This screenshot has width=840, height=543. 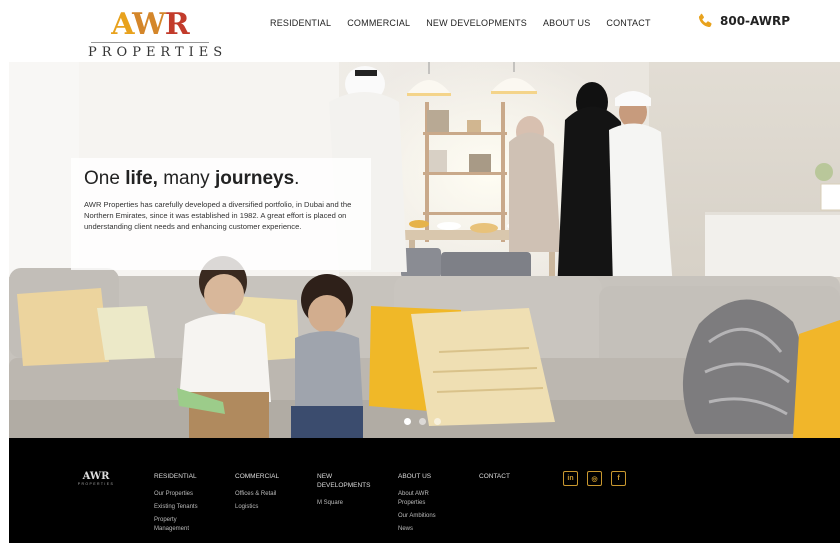 I want to click on slider-dots, so click(x=422, y=421).